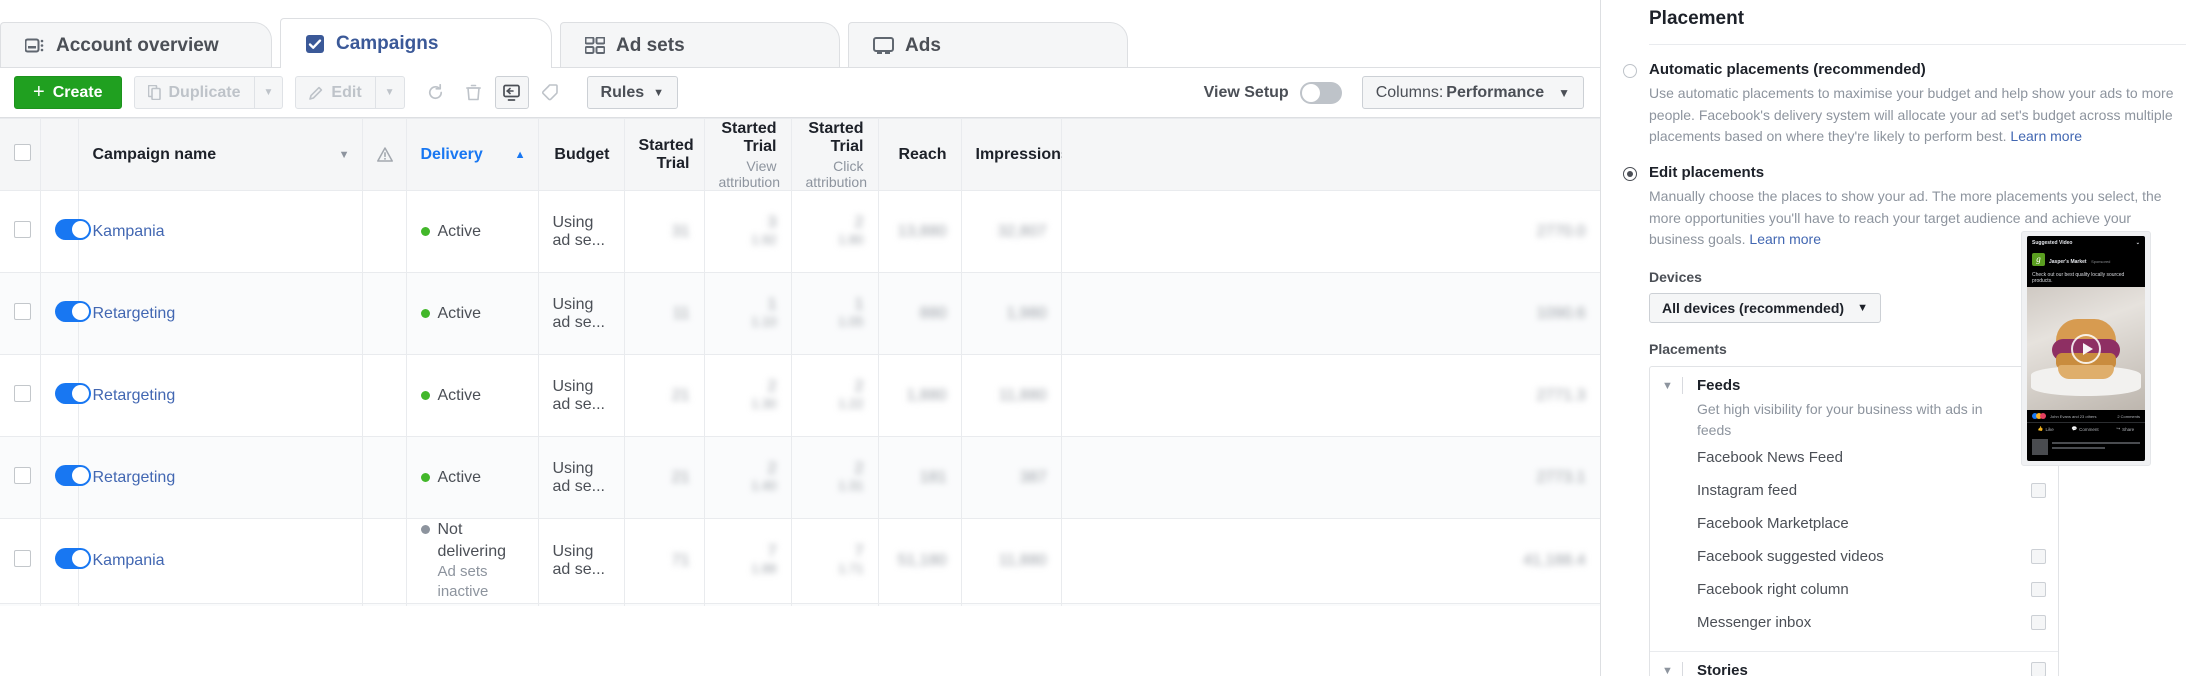  Describe the element at coordinates (390, 92) in the screenshot. I see `edit-dropdown-button: ▼` at that location.